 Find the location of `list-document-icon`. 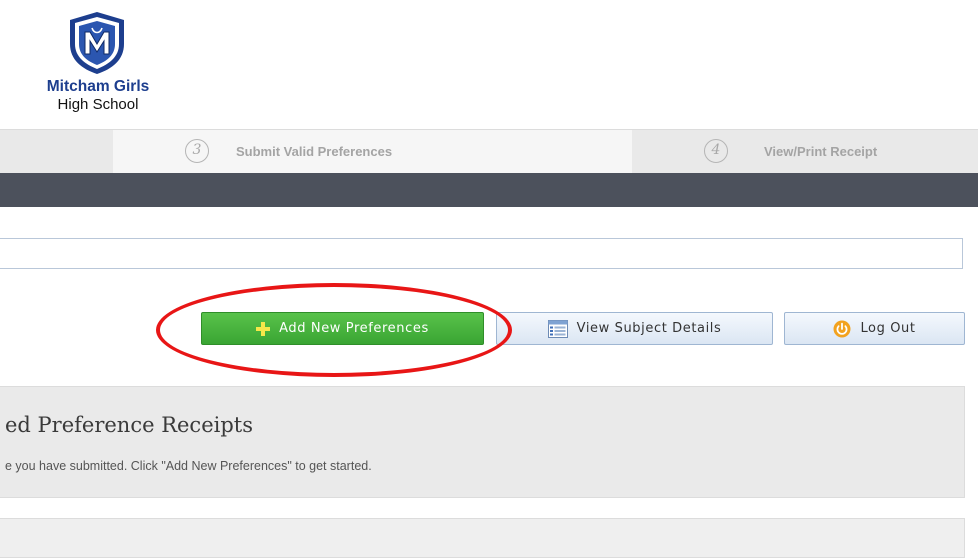

list-document-icon is located at coordinates (557, 328).